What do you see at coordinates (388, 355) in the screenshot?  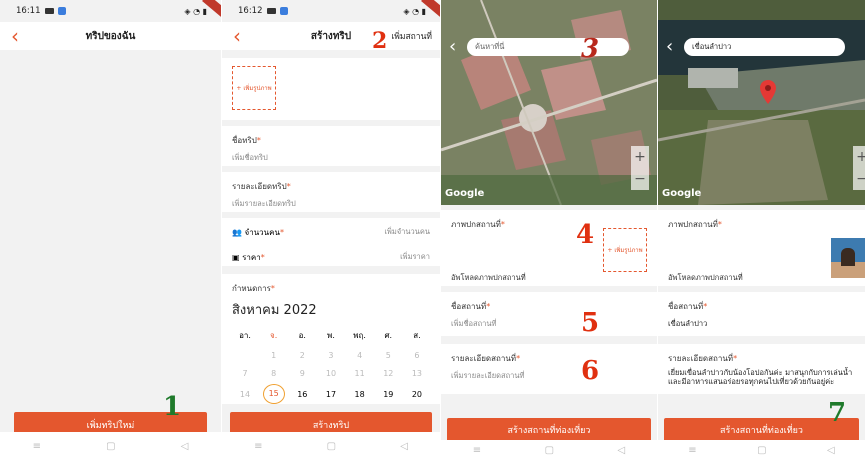 I see `calendar-day: 5` at bounding box center [388, 355].